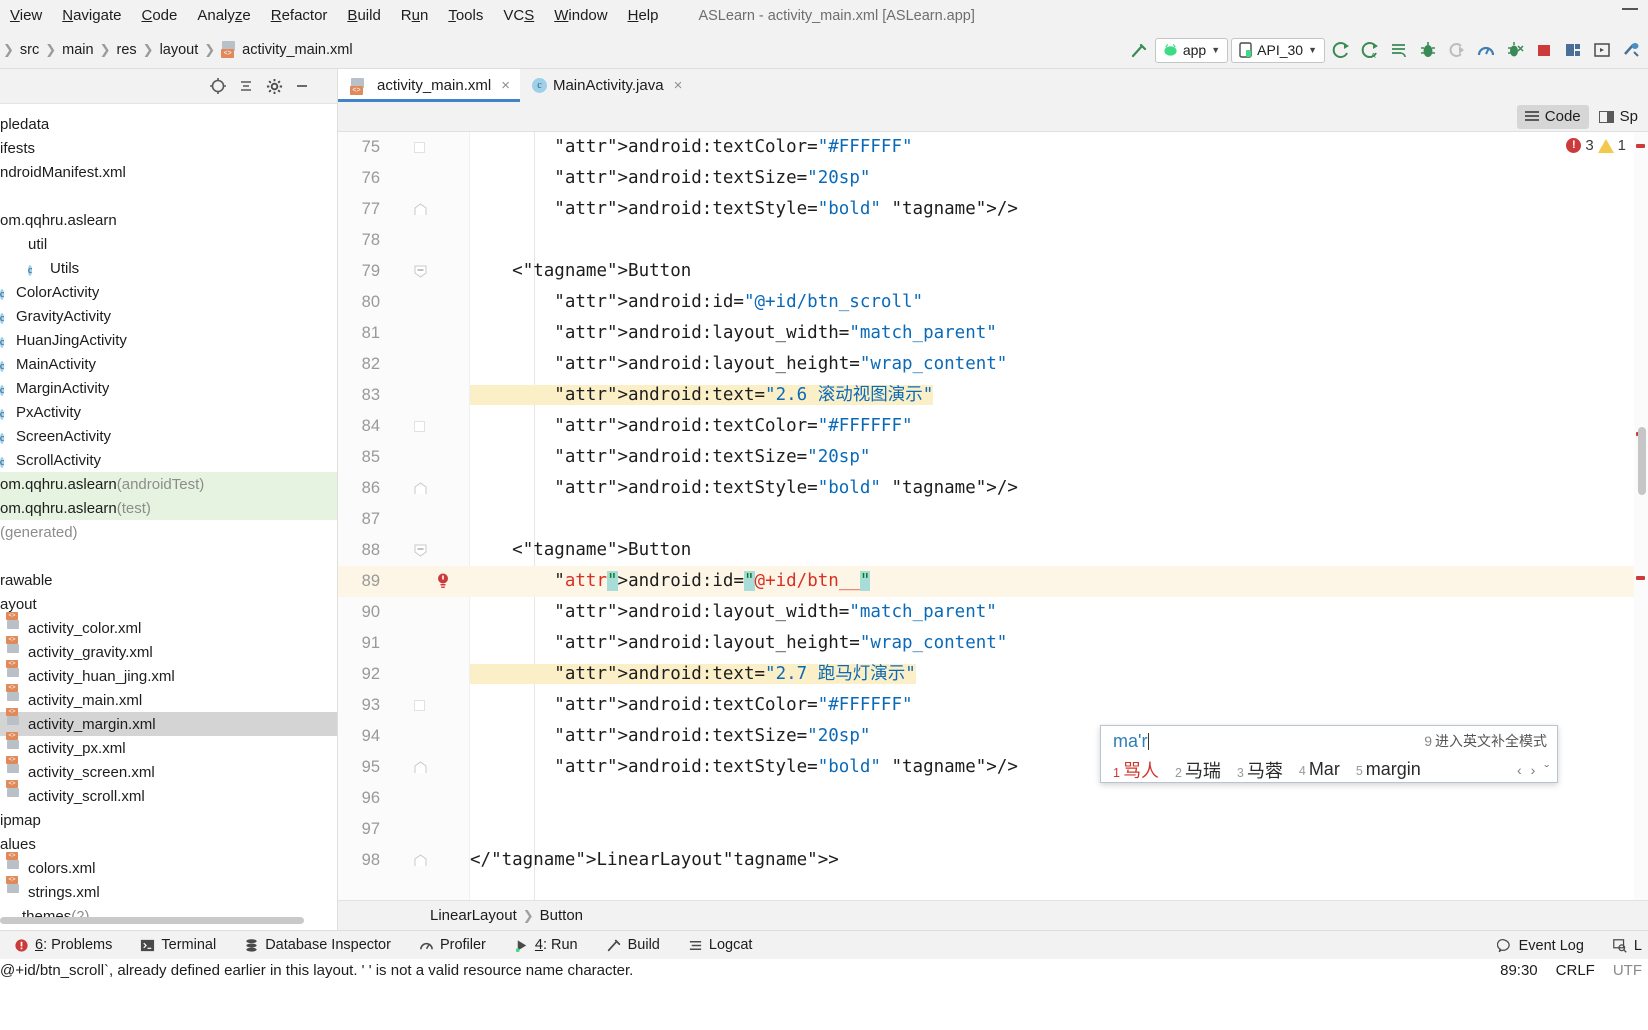 Image resolution: width=1648 pixels, height=1030 pixels. What do you see at coordinates (1642, 461) in the screenshot?
I see `editor-vertical-scrollbar` at bounding box center [1642, 461].